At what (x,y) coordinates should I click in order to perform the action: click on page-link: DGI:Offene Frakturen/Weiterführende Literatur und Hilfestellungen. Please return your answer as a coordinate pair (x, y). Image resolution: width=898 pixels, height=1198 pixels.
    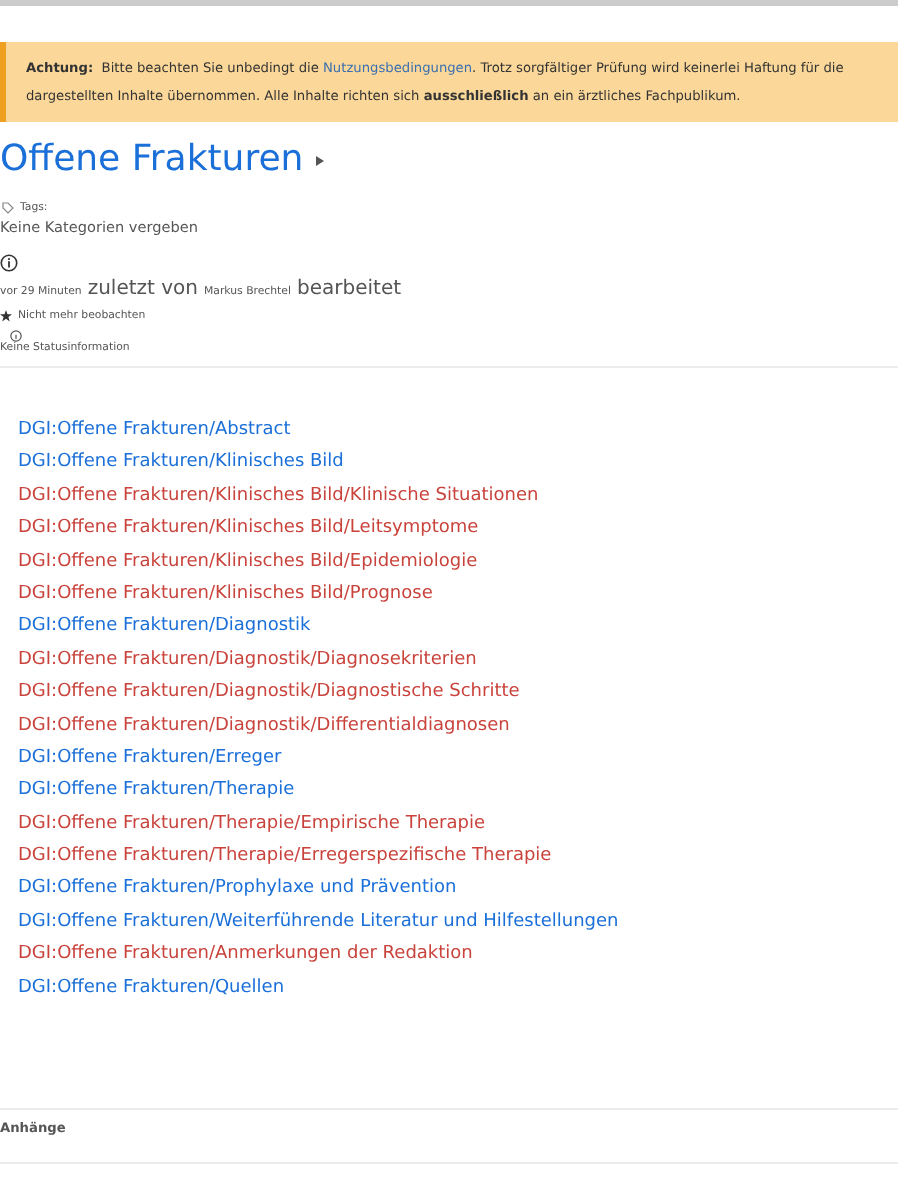
    Looking at the image, I should click on (318, 921).